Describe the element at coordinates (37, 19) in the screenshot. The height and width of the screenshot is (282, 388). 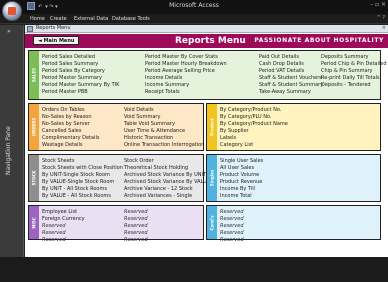
I see `tab-home: Home` at that location.